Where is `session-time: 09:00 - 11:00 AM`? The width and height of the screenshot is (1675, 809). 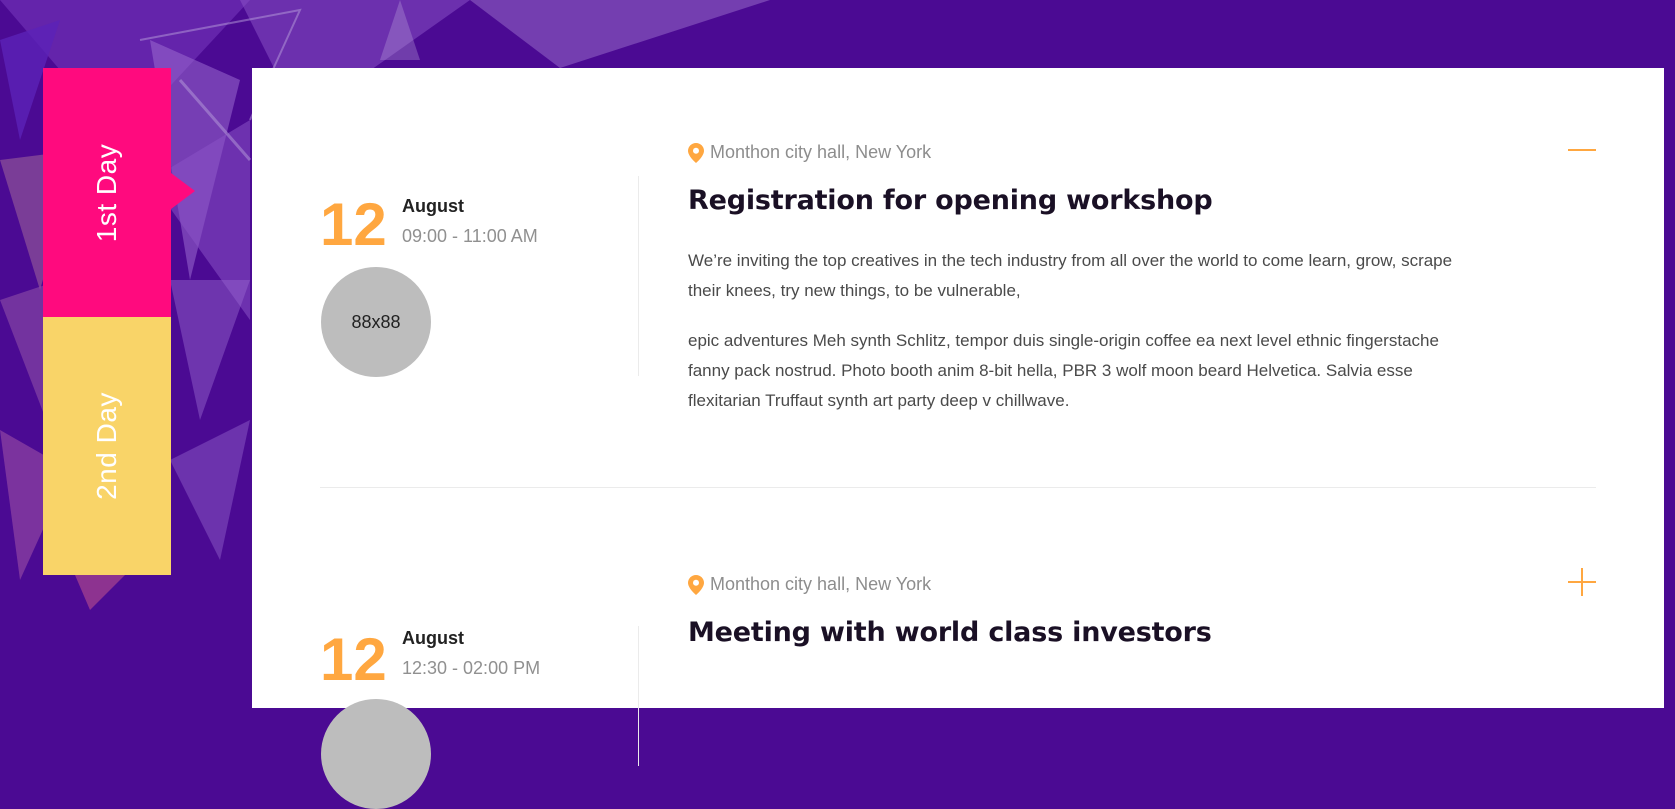 session-time: 09:00 - 11:00 AM is located at coordinates (470, 236).